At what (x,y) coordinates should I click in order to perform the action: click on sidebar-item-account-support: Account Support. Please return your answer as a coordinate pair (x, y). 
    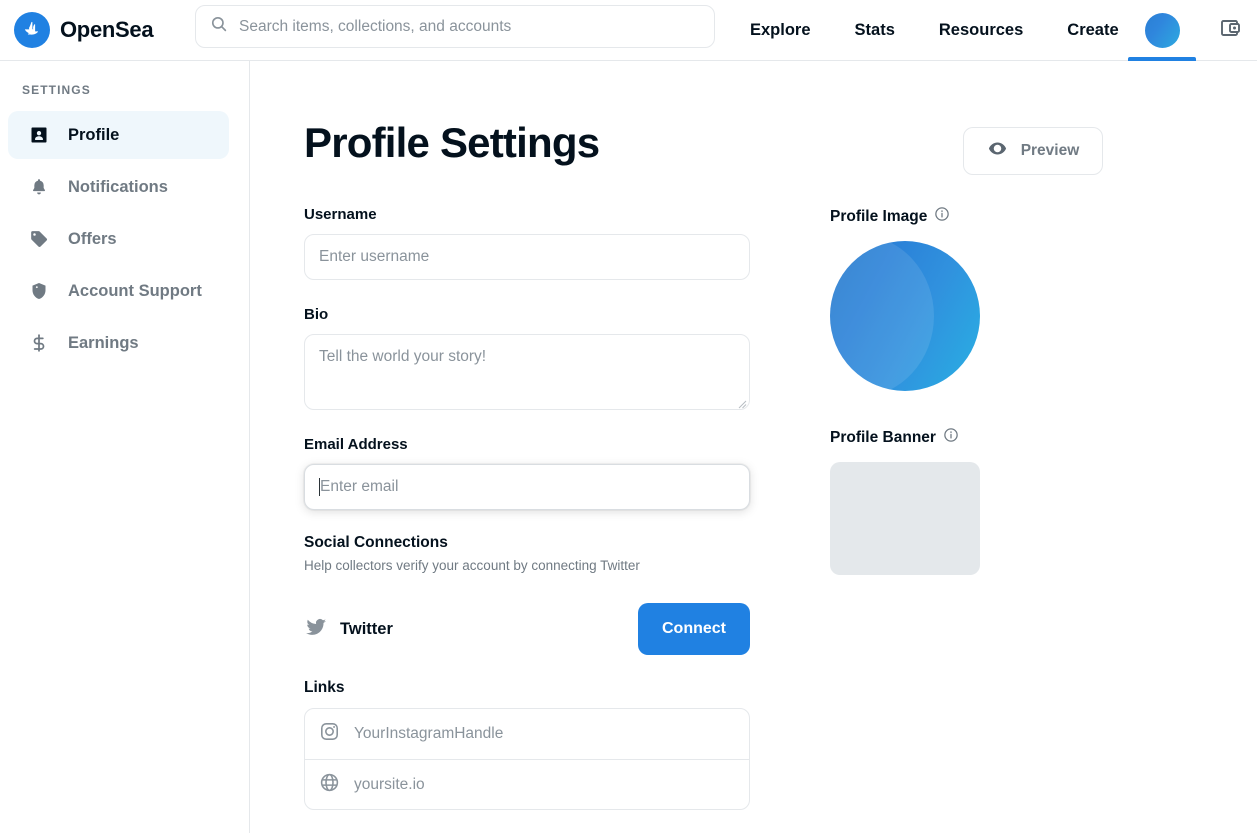
    Looking at the image, I should click on (118, 291).